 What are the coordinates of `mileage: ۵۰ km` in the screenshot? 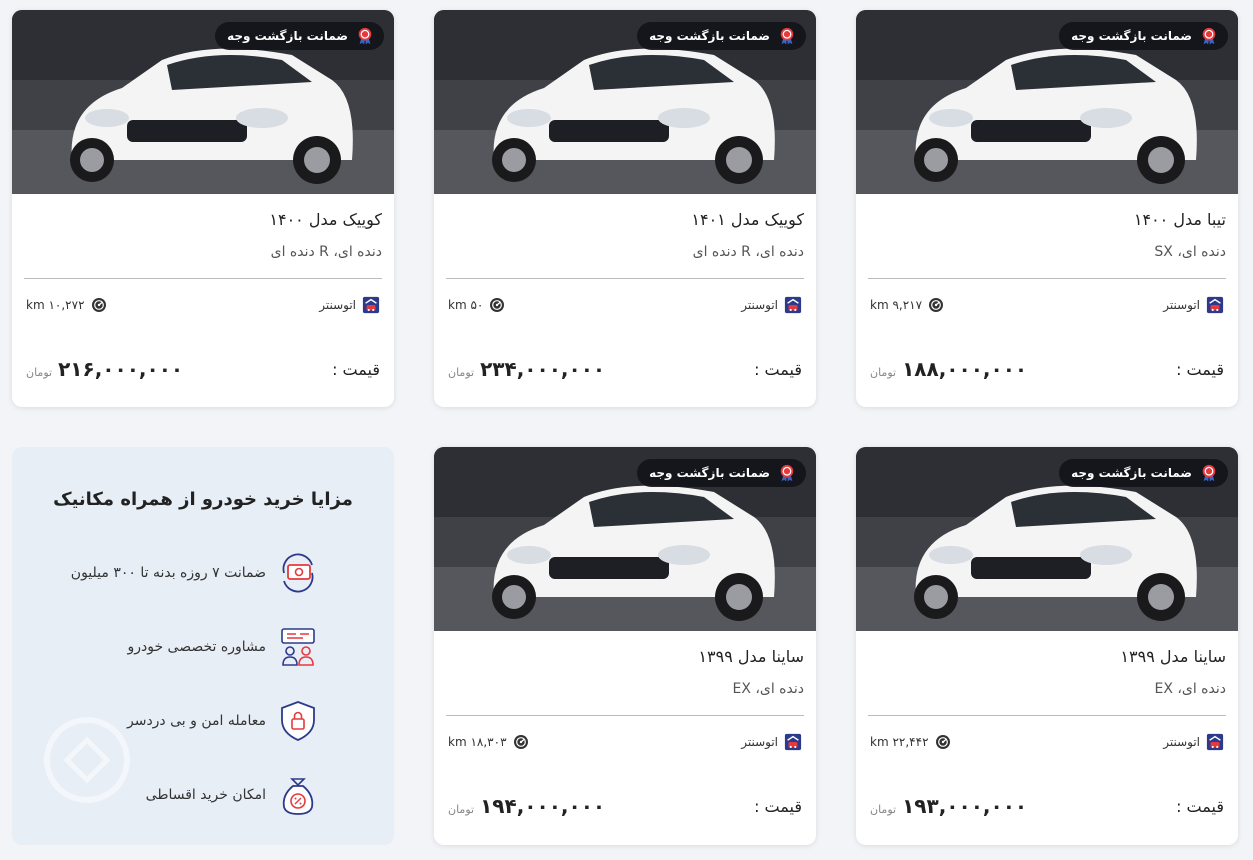 It's located at (476, 305).